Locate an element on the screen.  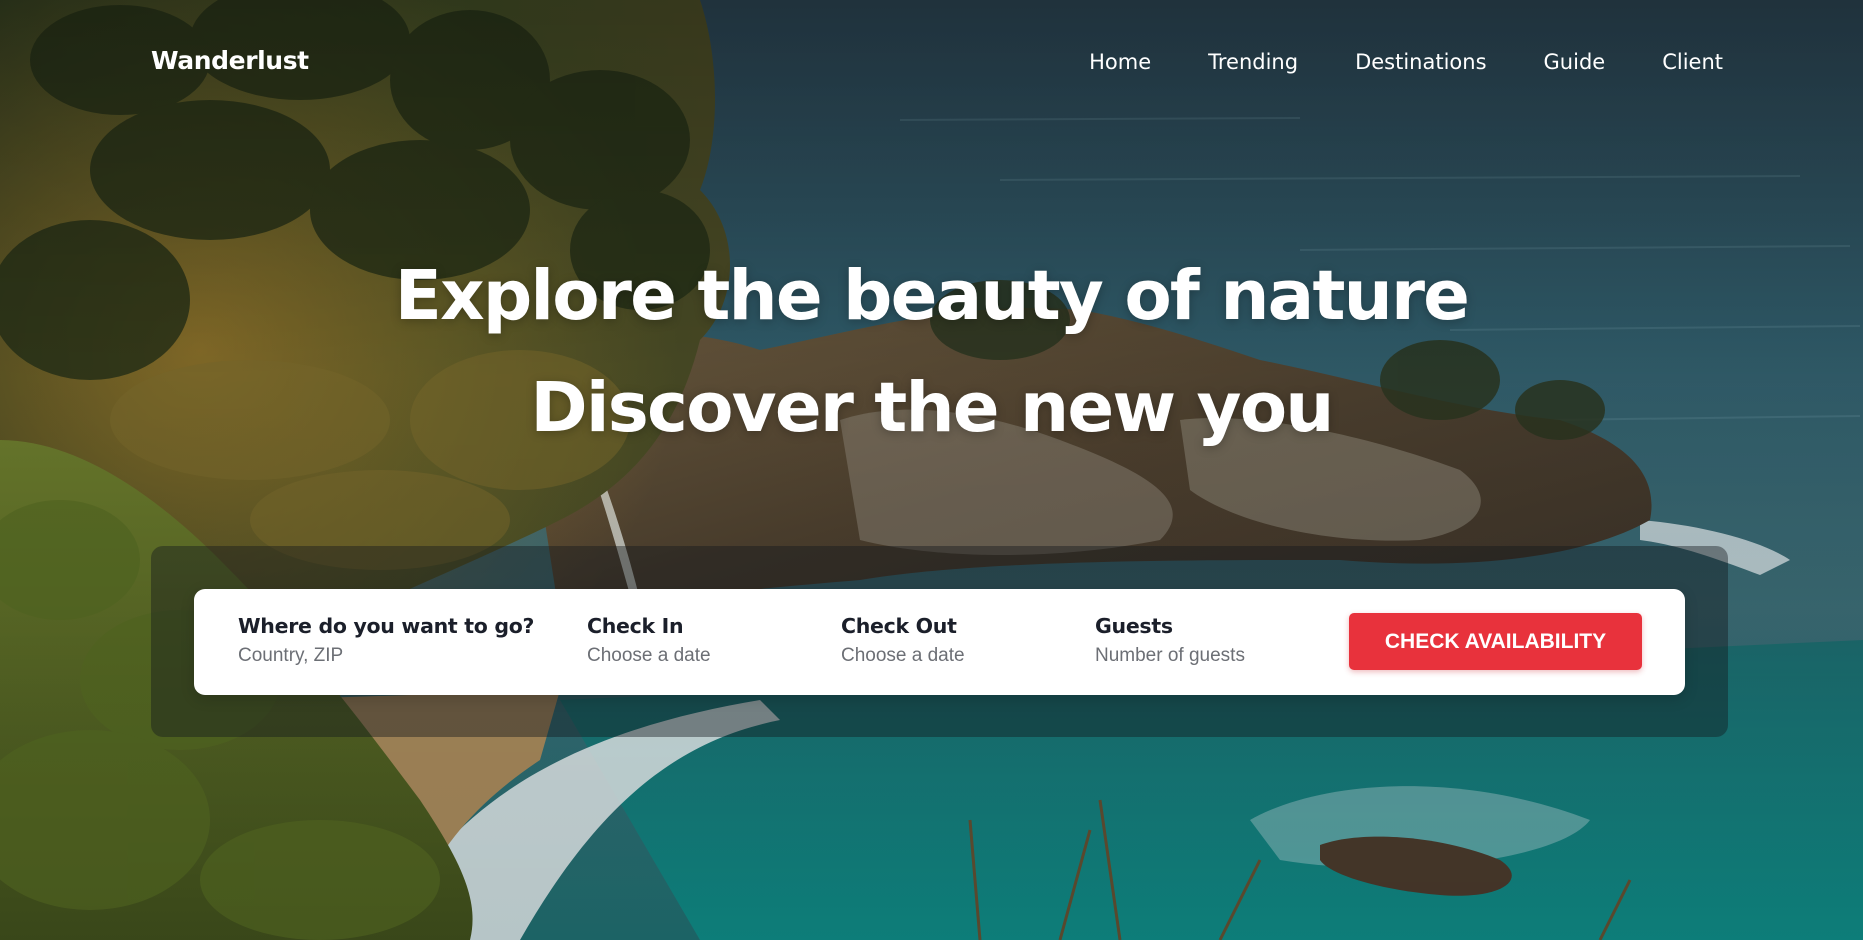
guests-label: Guests is located at coordinates (1134, 626).